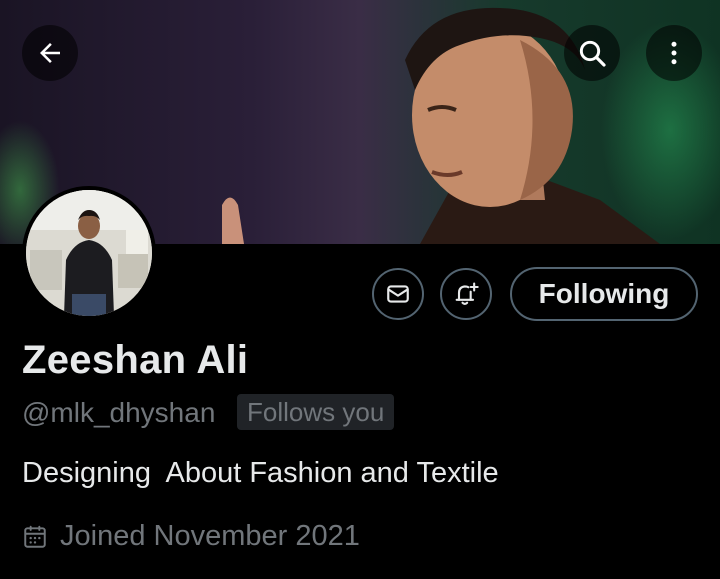 The height and width of the screenshot is (579, 720). I want to click on arrow-left-icon, so click(50, 53).